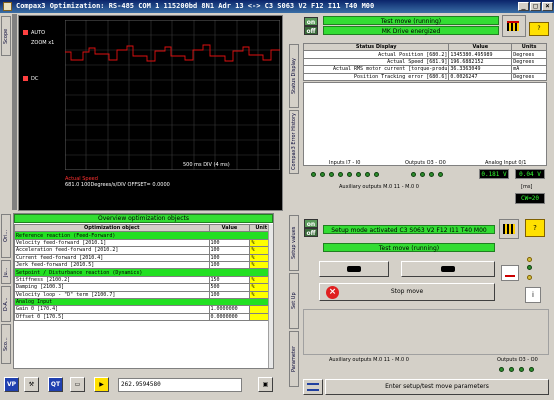 This screenshot has width=554, height=400. I want to click on jog-backward-button, so click(354, 269).